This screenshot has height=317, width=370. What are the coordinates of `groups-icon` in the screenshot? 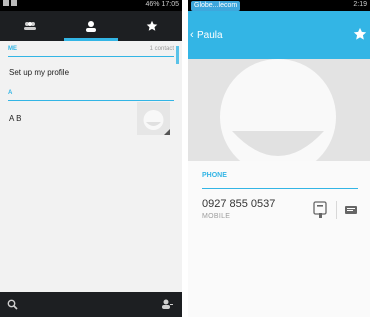 It's located at (30, 26).